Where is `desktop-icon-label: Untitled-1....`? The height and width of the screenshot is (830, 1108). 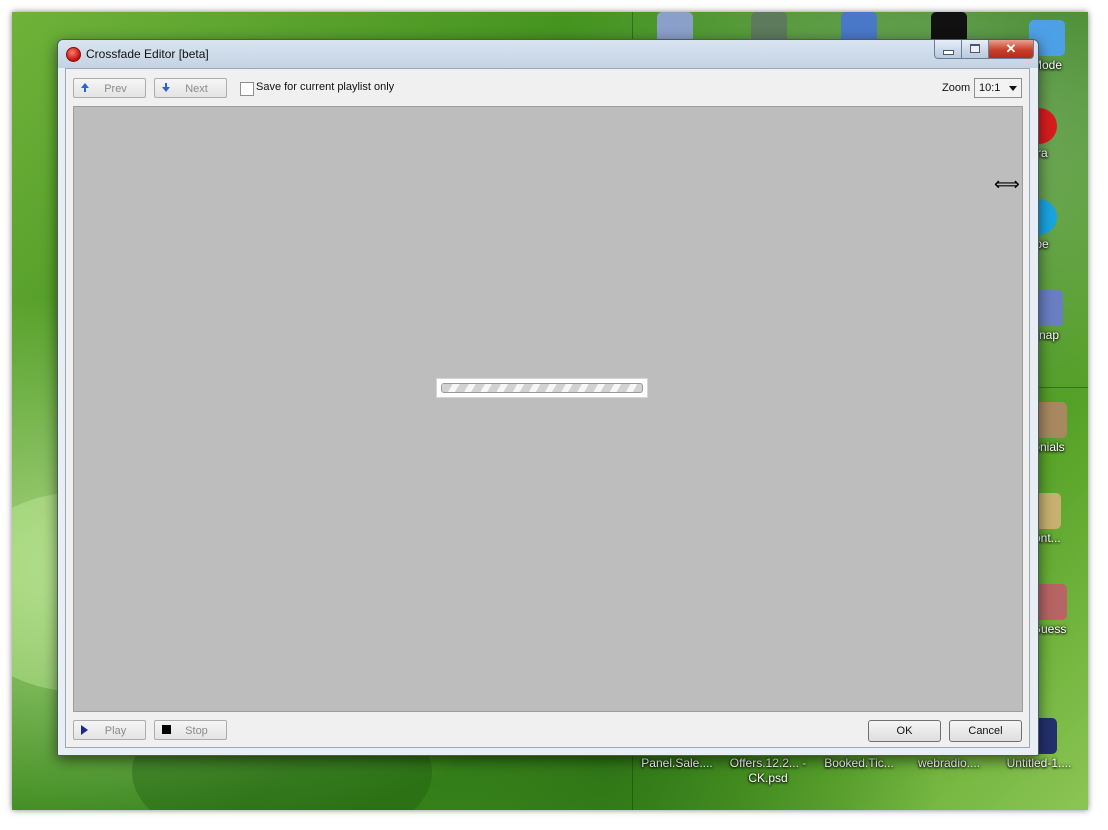 desktop-icon-label: Untitled-1.... is located at coordinates (1039, 763).